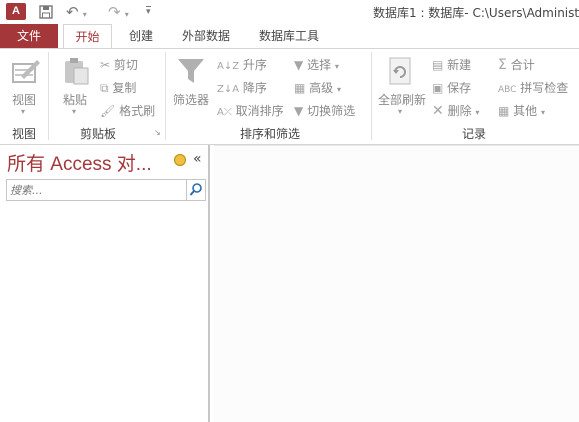 The height and width of the screenshot is (422, 579). What do you see at coordinates (522, 65) in the screenshot?
I see `totals-label: 合计` at bounding box center [522, 65].